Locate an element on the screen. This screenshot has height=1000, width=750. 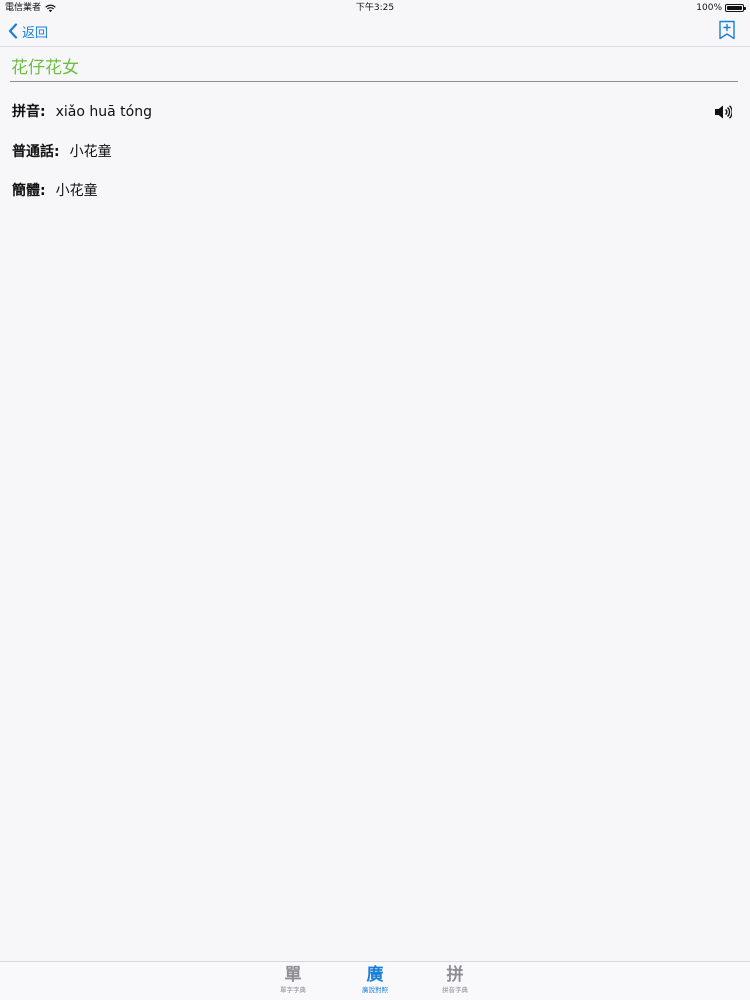
tab-label: 拼音字典 is located at coordinates (455, 990).